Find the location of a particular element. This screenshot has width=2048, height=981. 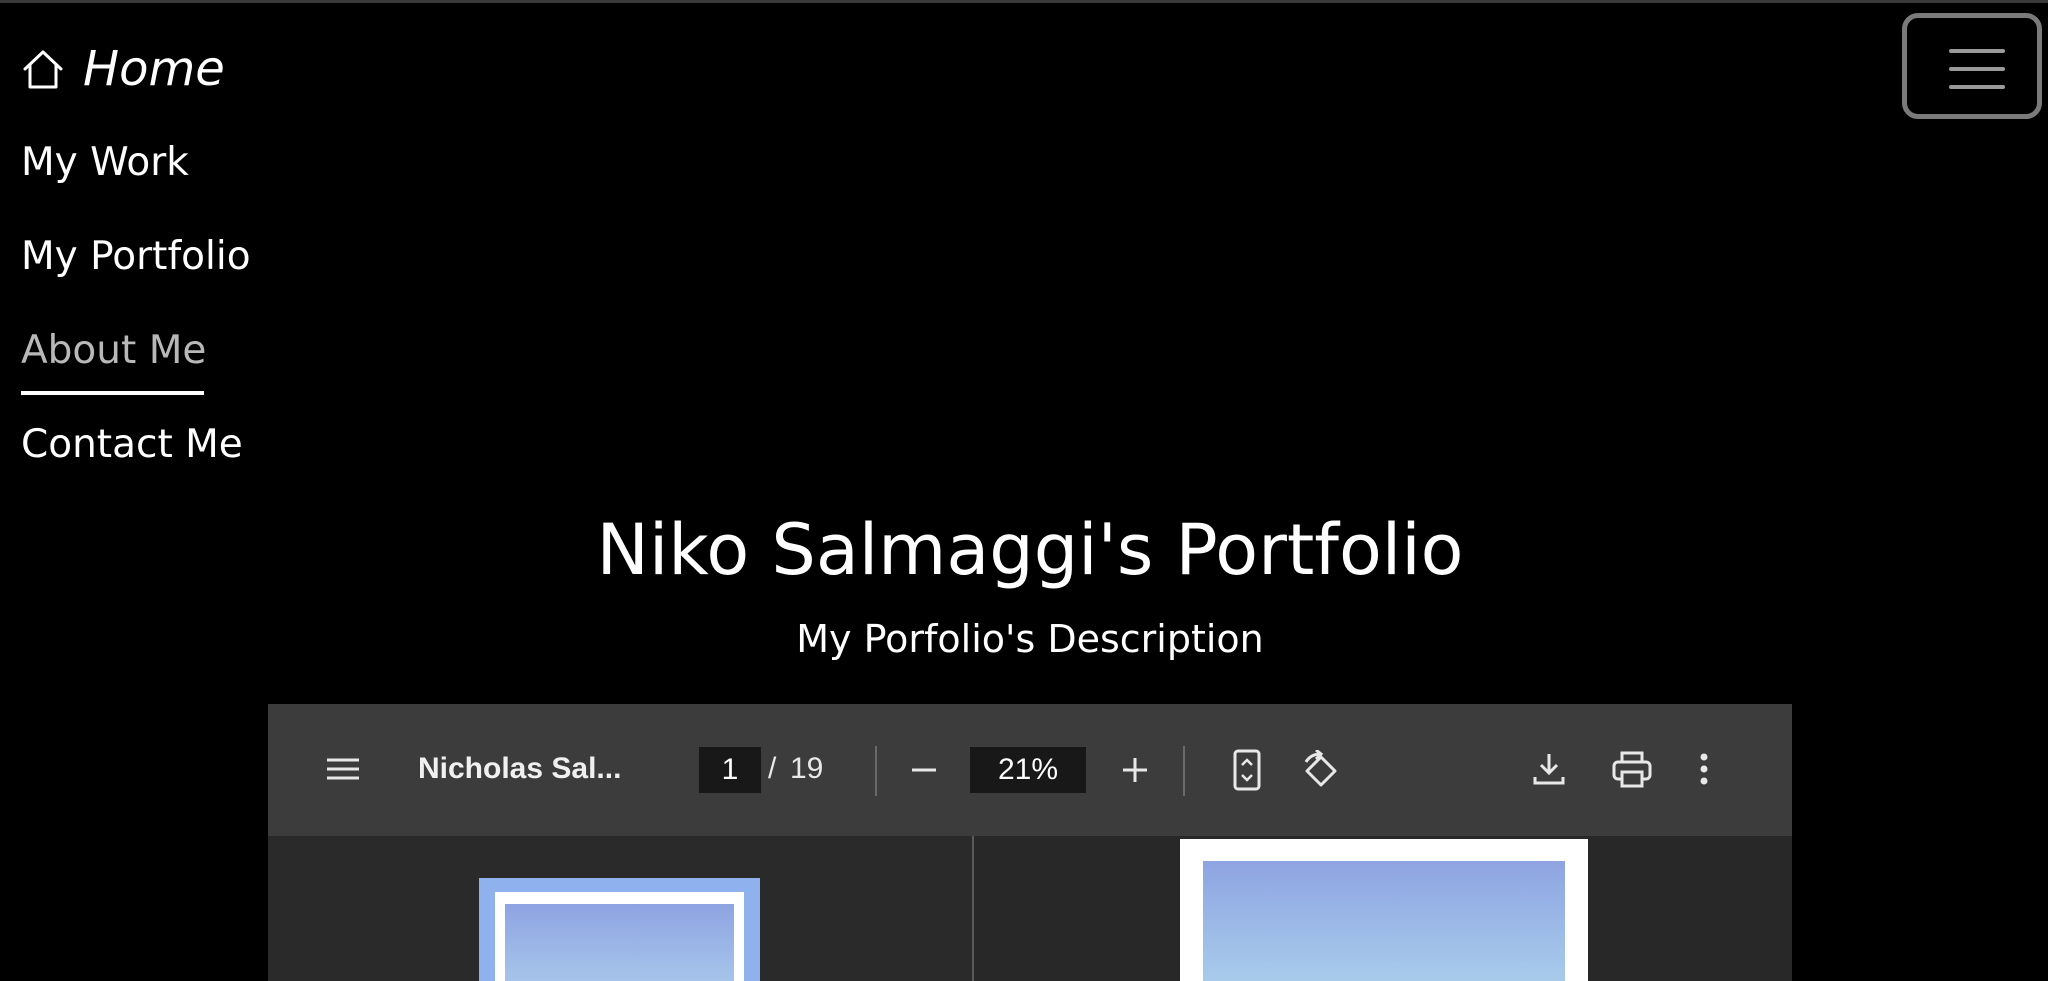

zoom-level-input is located at coordinates (1028, 770).